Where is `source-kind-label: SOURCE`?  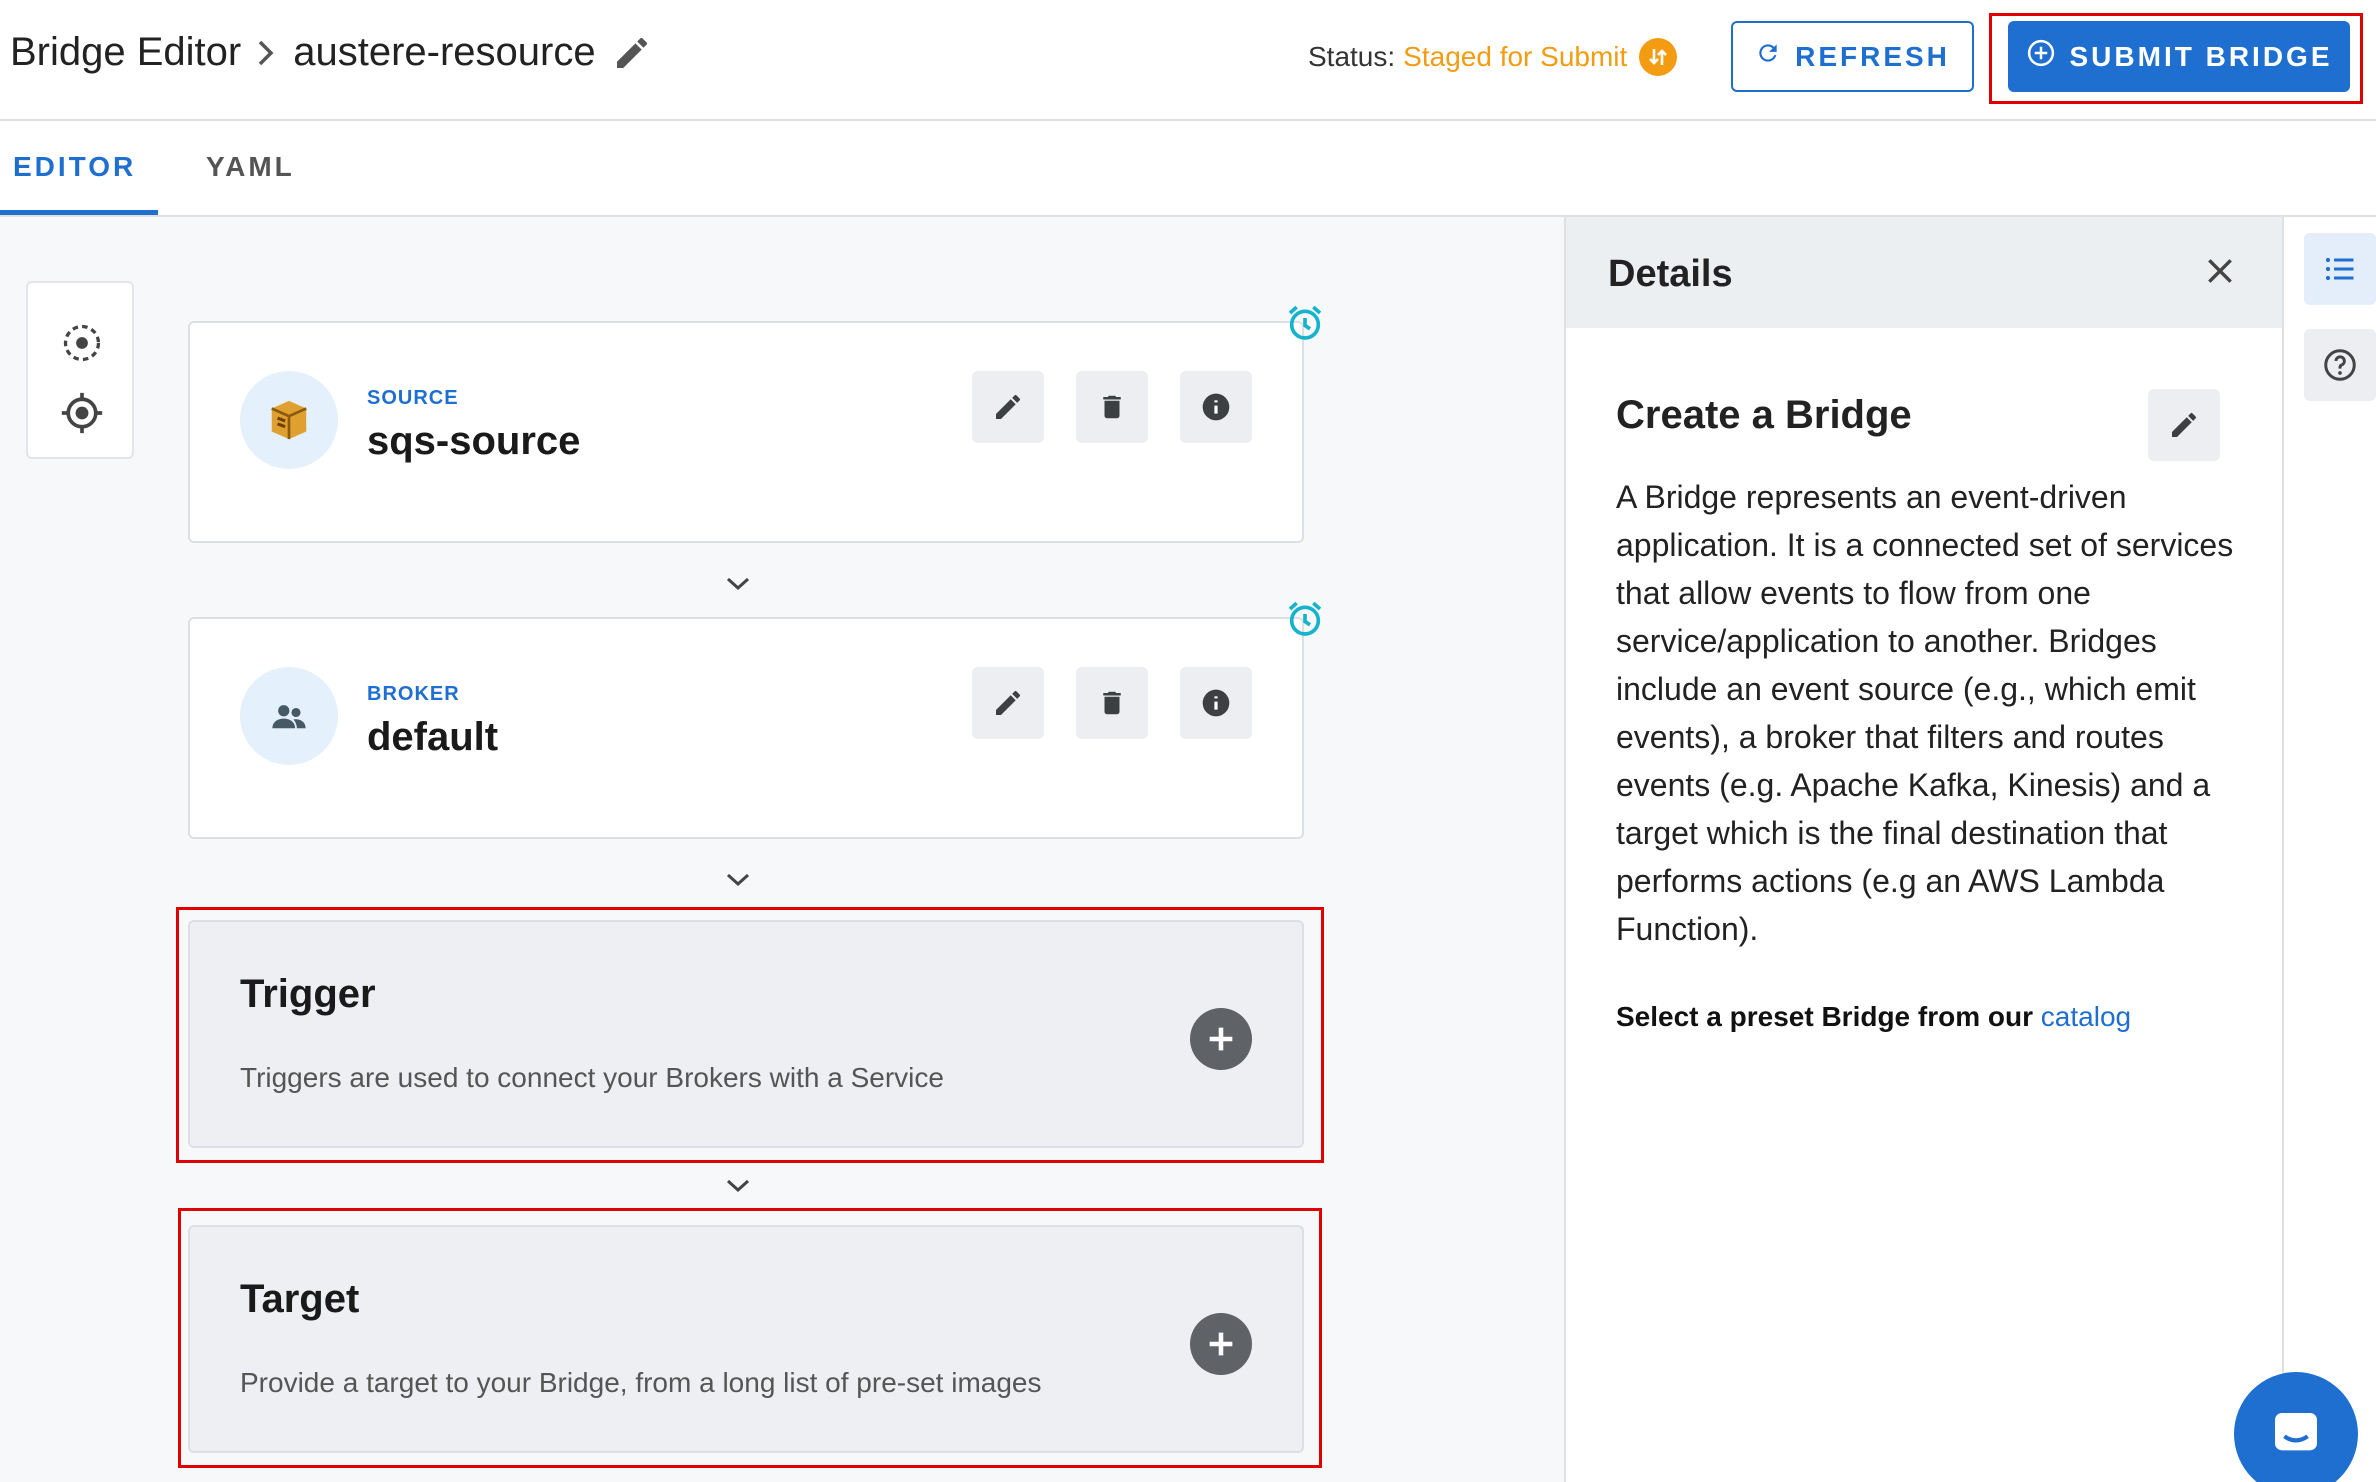 source-kind-label: SOURCE is located at coordinates (413, 398).